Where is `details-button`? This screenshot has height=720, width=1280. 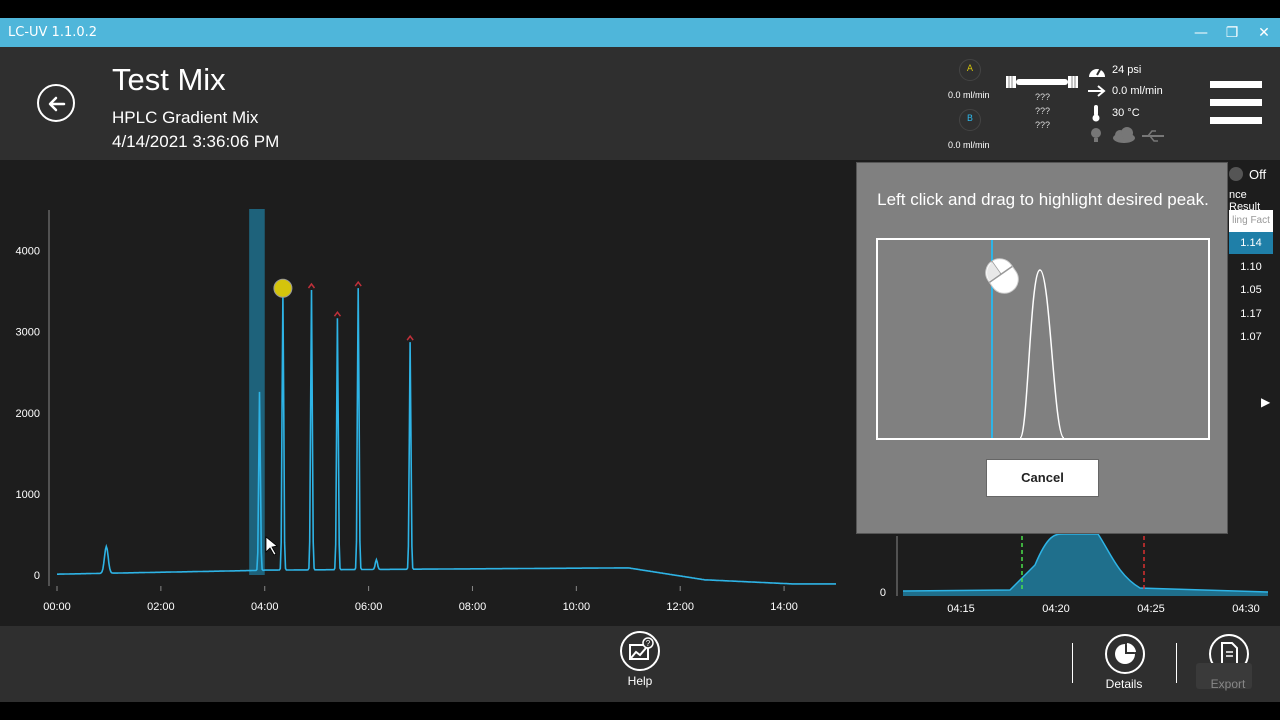 details-button is located at coordinates (1125, 654).